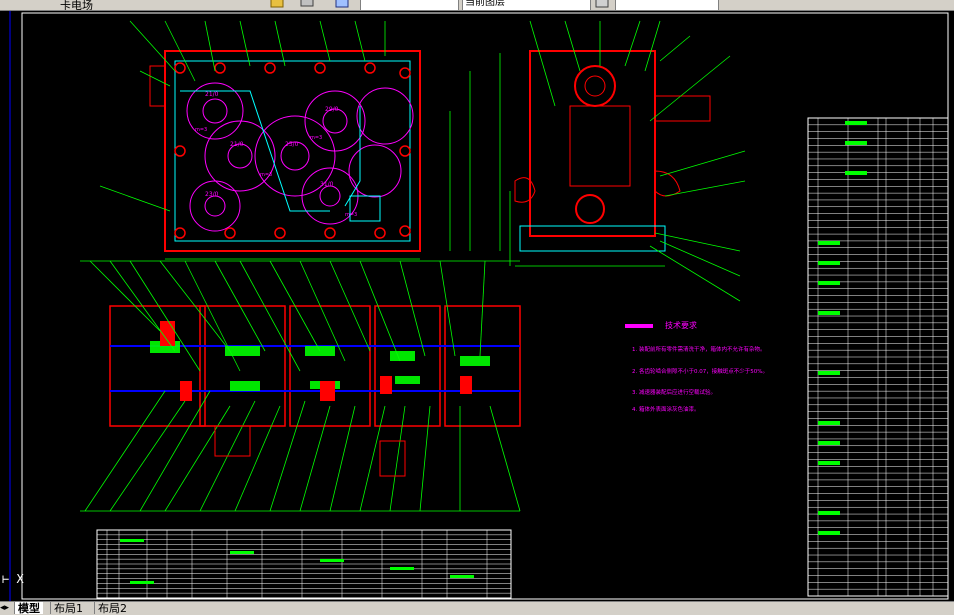  I want to click on layer-name-field: 当前图层, so click(526, 5).